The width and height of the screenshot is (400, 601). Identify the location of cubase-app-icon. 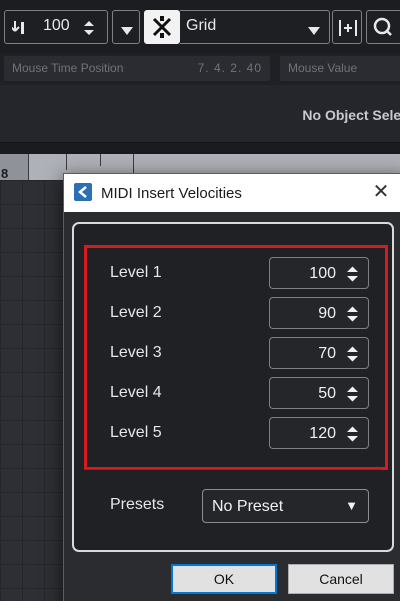
(83, 192).